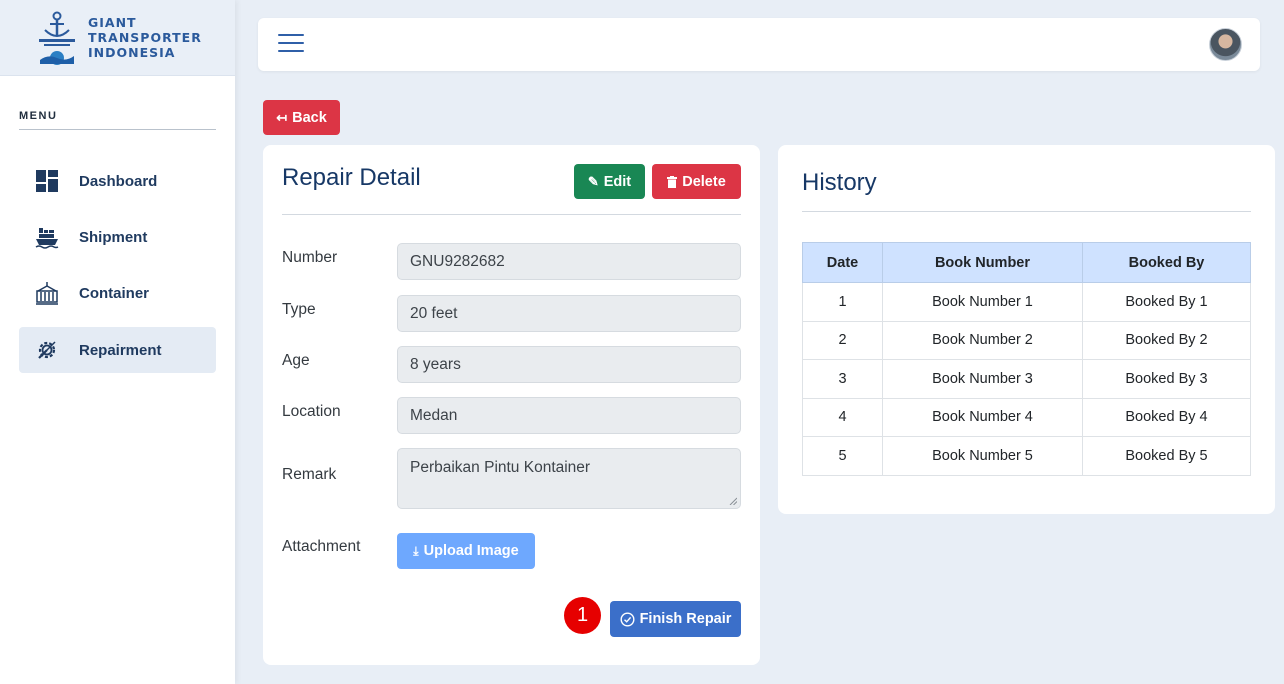 This screenshot has width=1284, height=684. What do you see at coordinates (617, 181) in the screenshot?
I see `edit-button-label: Edit` at bounding box center [617, 181].